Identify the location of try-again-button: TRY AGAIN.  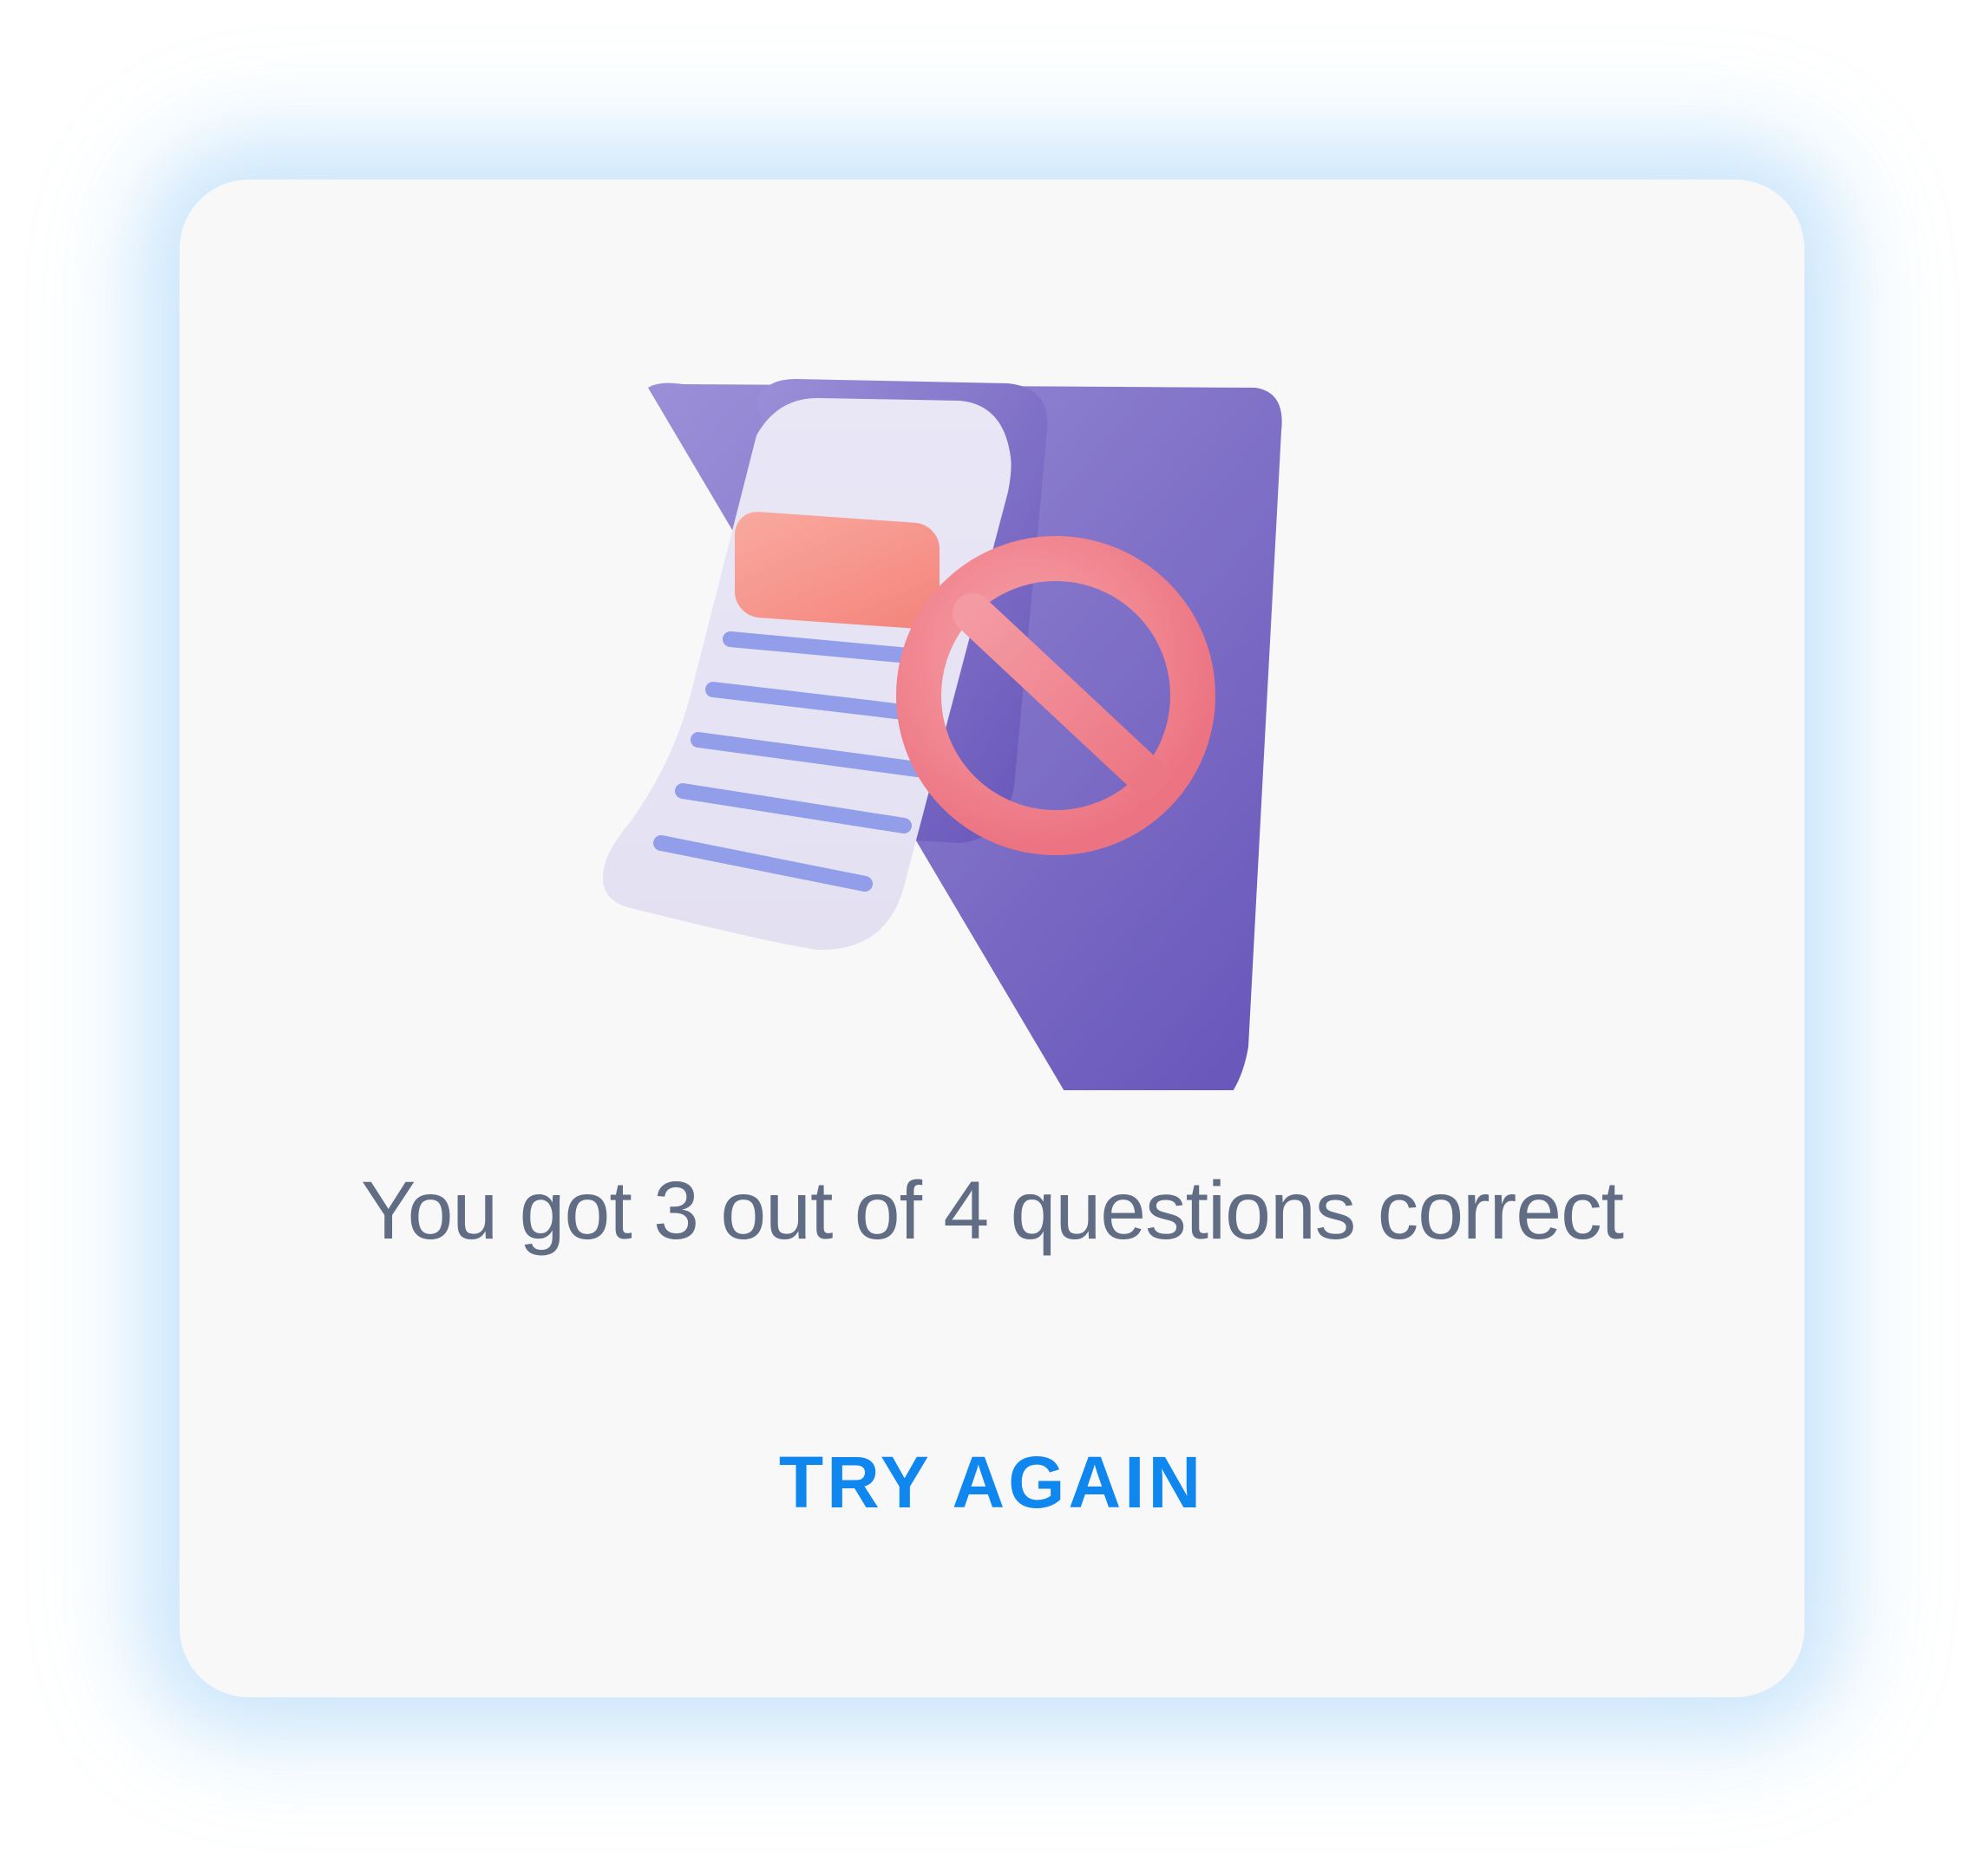
(992, 1483).